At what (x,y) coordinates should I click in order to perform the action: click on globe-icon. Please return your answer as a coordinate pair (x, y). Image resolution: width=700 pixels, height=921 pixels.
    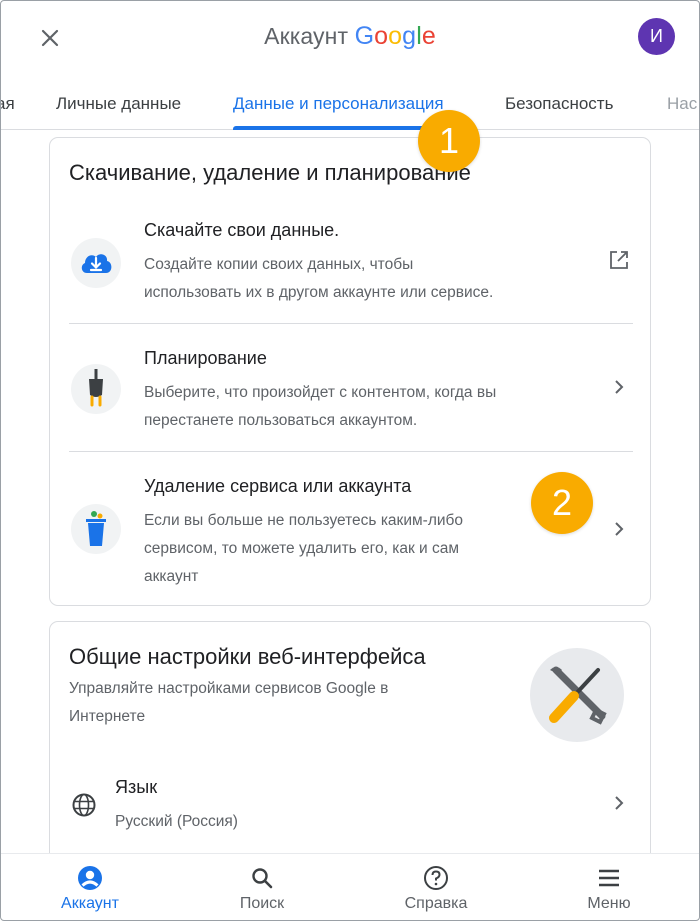
    Looking at the image, I should click on (84, 805).